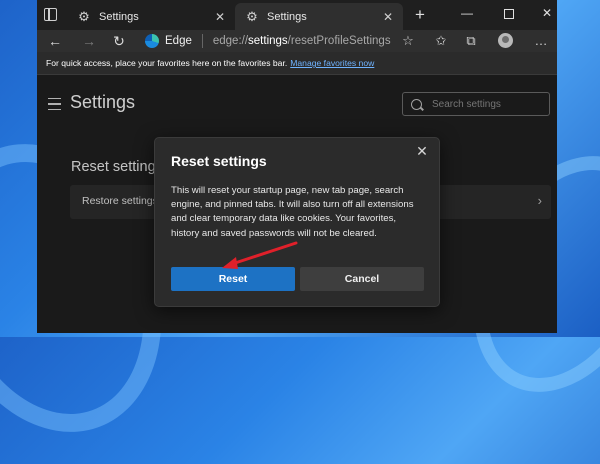  I want to click on edge-logo-icon, so click(152, 41).